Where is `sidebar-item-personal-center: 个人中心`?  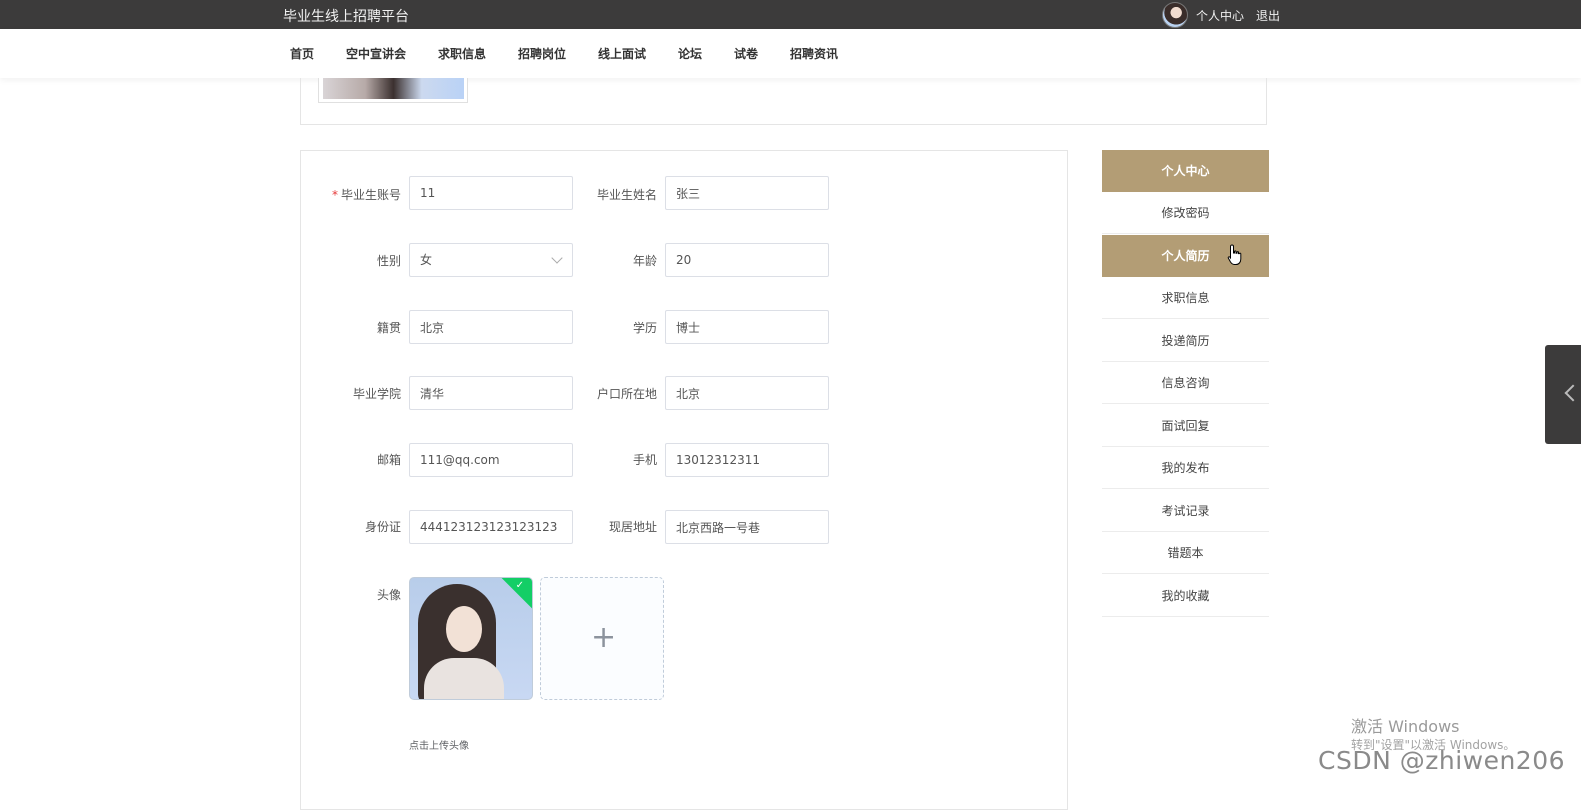 sidebar-item-personal-center: 个人中心 is located at coordinates (1185, 171).